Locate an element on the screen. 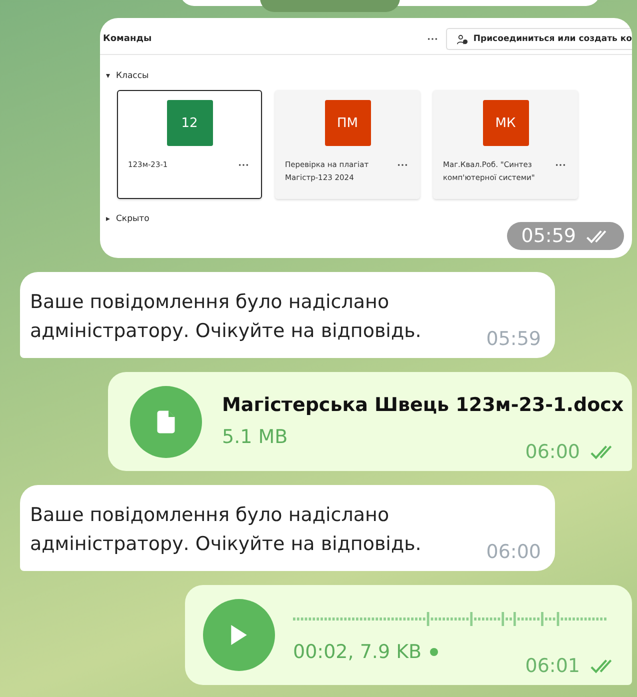  section-toggle: Классы is located at coordinates (127, 76).